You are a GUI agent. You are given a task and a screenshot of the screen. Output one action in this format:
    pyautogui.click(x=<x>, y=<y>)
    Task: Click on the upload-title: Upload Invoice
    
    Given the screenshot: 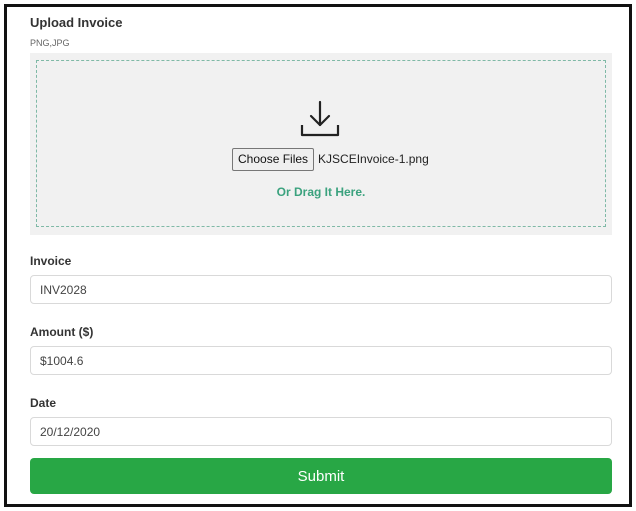 What is the action you would take?
    pyautogui.click(x=76, y=22)
    